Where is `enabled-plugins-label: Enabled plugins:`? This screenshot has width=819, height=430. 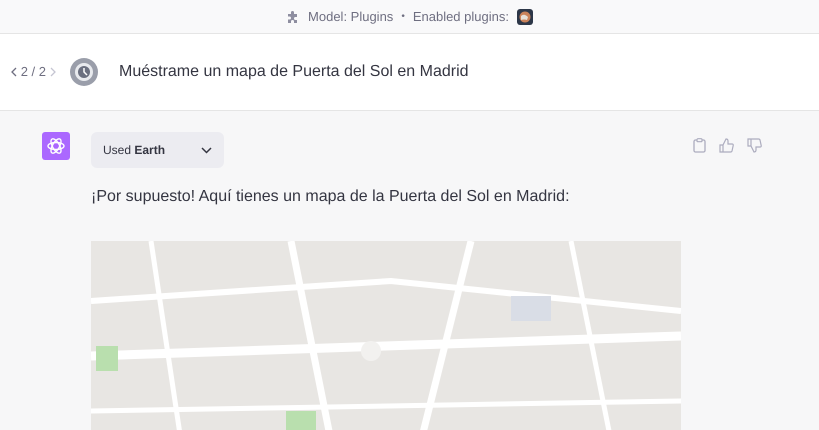 enabled-plugins-label: Enabled plugins: is located at coordinates (460, 17).